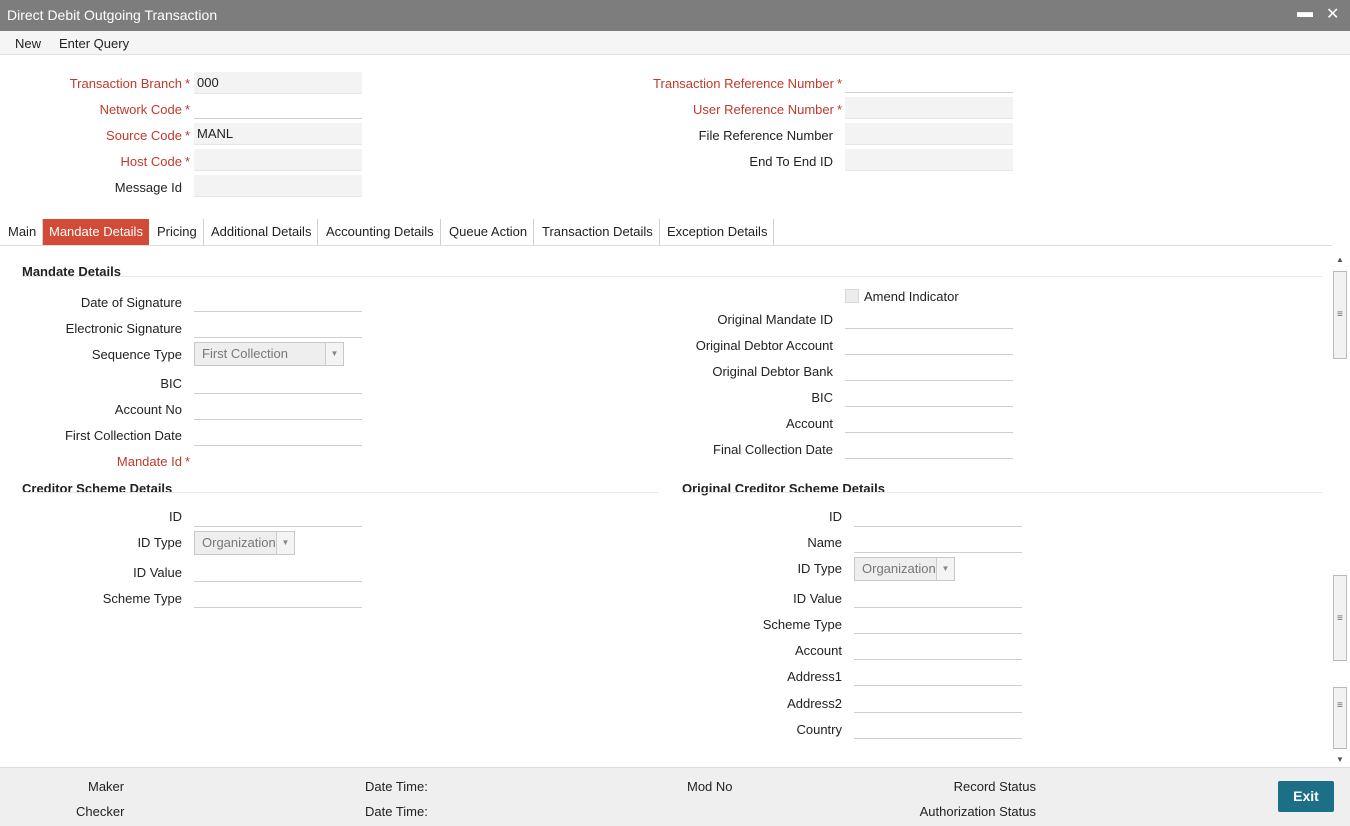  What do you see at coordinates (598, 232) in the screenshot?
I see `tab-transaction-details: Transaction Details` at bounding box center [598, 232].